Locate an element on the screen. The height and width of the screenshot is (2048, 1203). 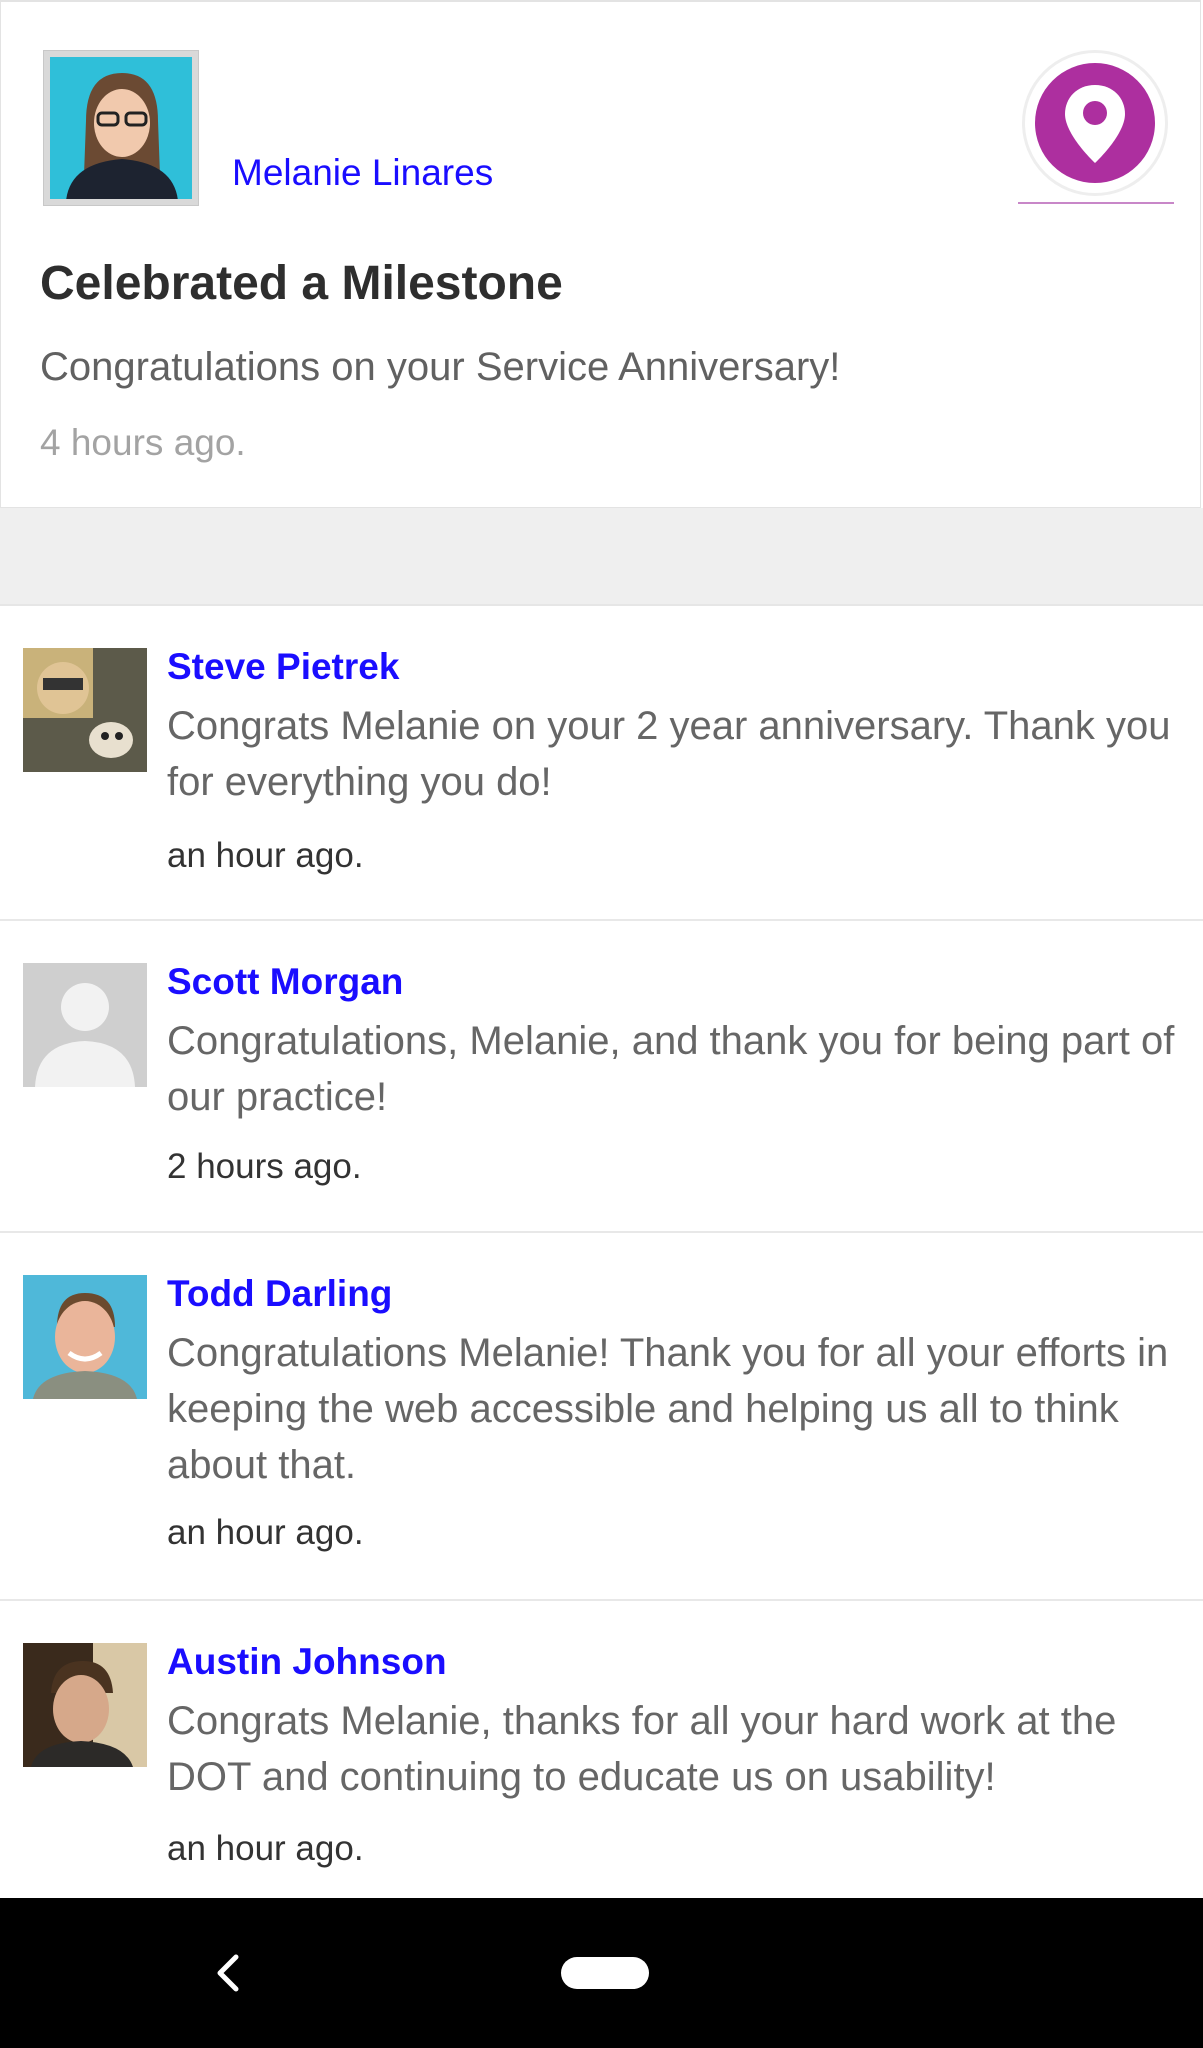
author-name-link: Melanie Linares is located at coordinates (362, 173).